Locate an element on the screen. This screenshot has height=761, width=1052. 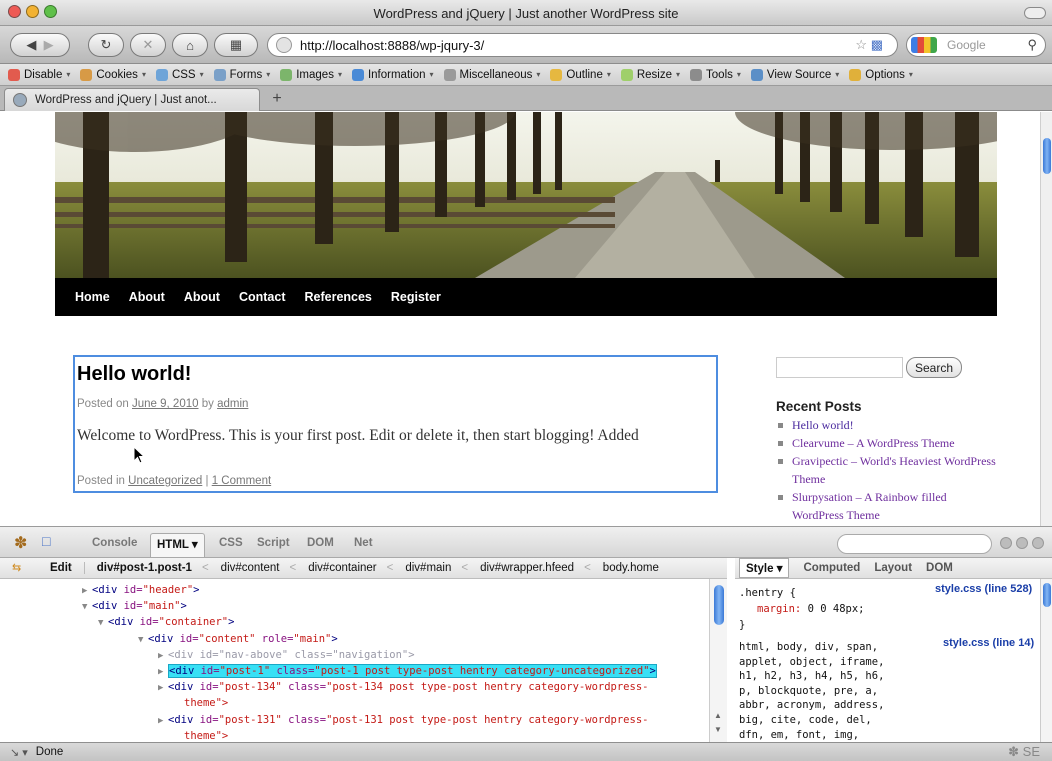
page-scrollbar is located at coordinates (1046, 319).